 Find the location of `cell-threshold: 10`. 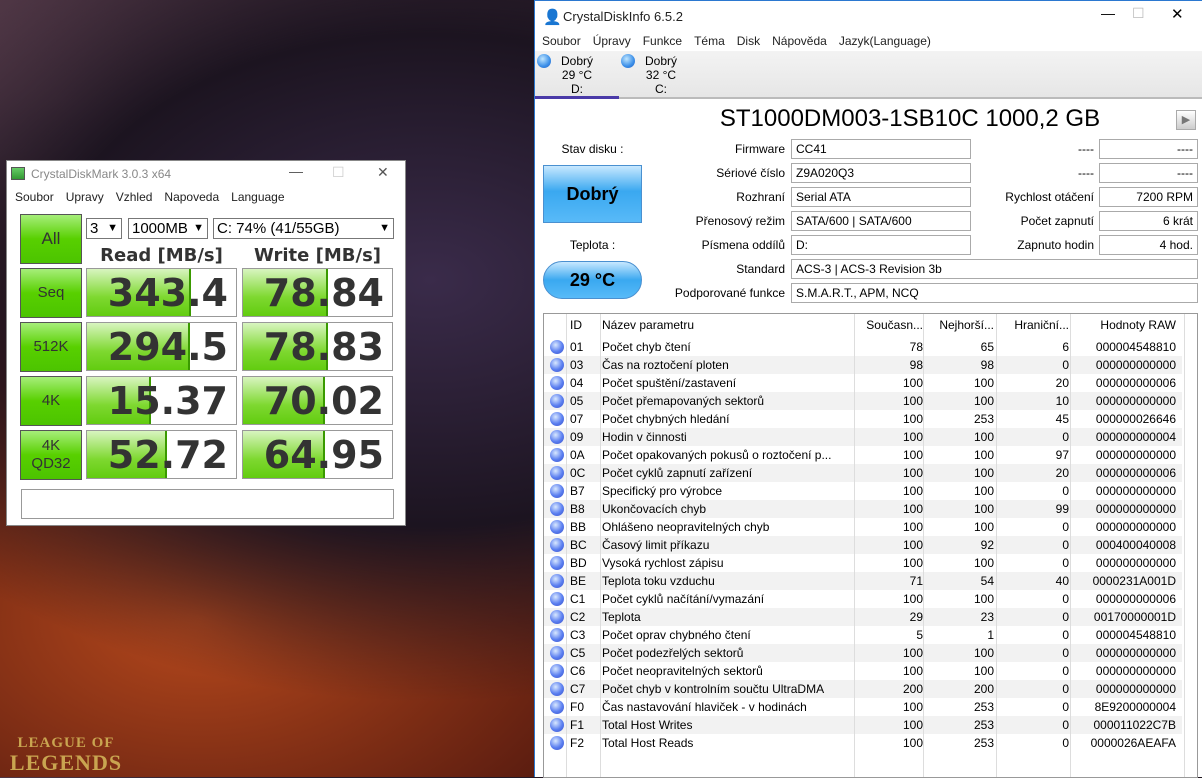

cell-threshold: 10 is located at coordinates (1062, 401).